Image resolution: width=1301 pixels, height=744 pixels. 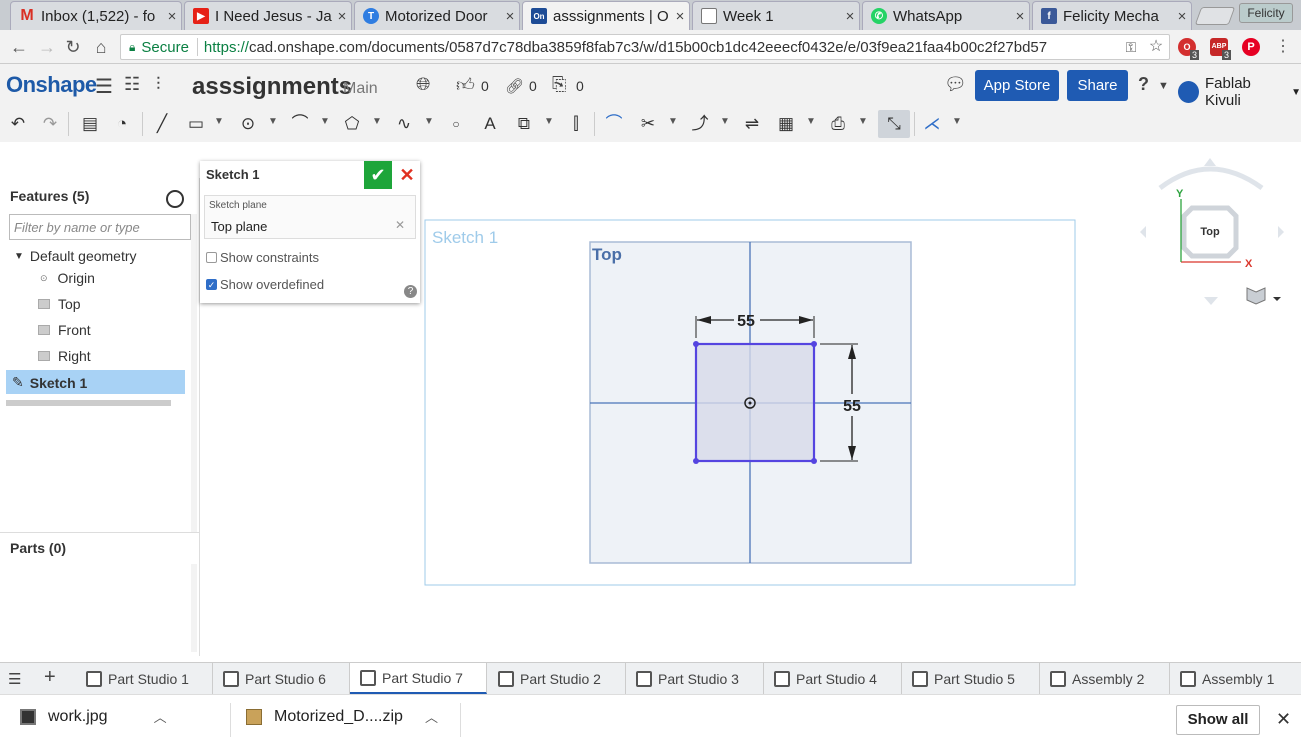 What do you see at coordinates (162, 124) in the screenshot?
I see `line-icon: ╱` at bounding box center [162, 124].